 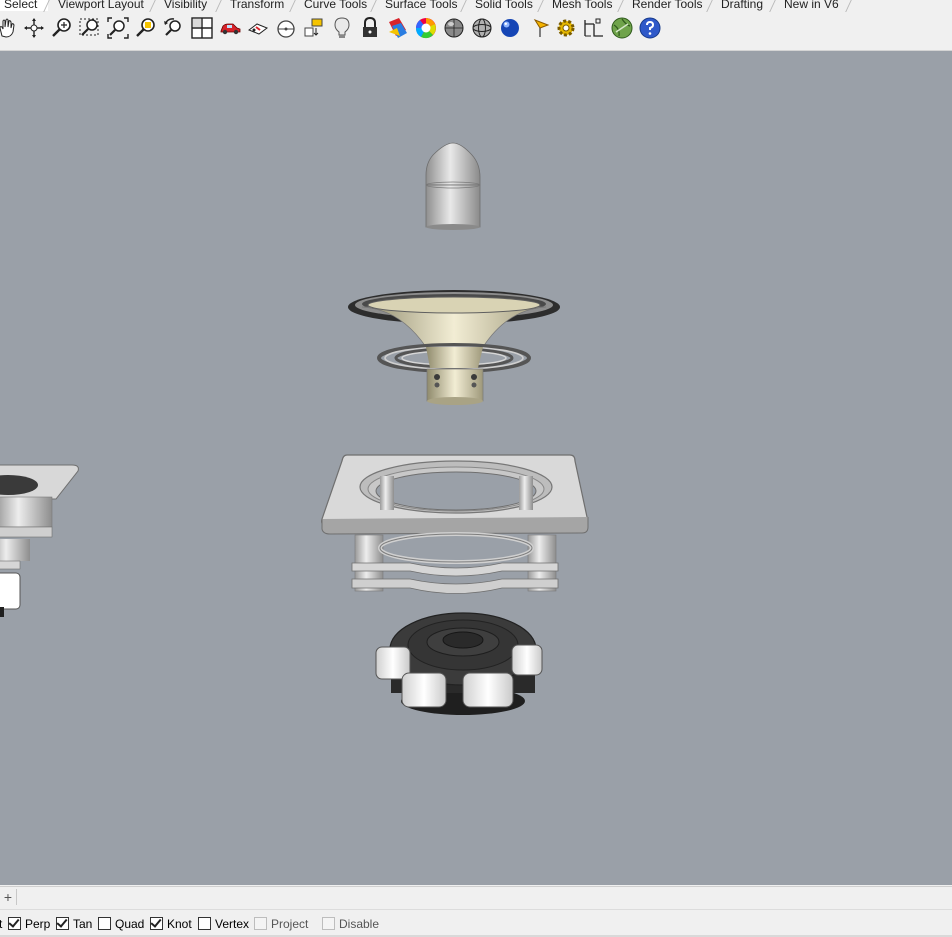 What do you see at coordinates (421, 5) in the screenshot?
I see `tab-surface-tools: Surface Tools` at bounding box center [421, 5].